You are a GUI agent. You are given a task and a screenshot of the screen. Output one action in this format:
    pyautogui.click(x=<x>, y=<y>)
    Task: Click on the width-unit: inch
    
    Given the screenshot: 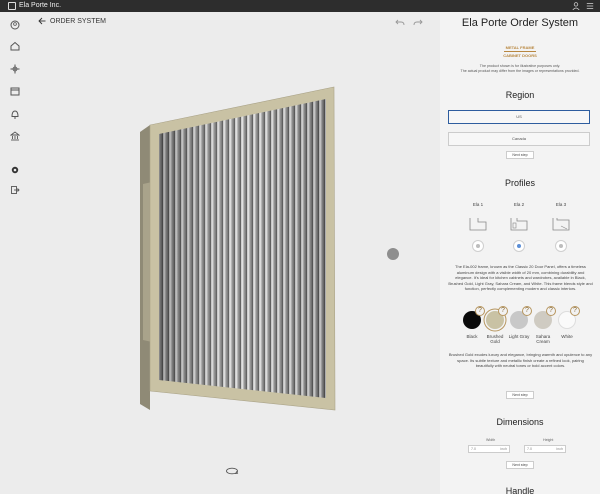 What is the action you would take?
    pyautogui.click(x=503, y=449)
    